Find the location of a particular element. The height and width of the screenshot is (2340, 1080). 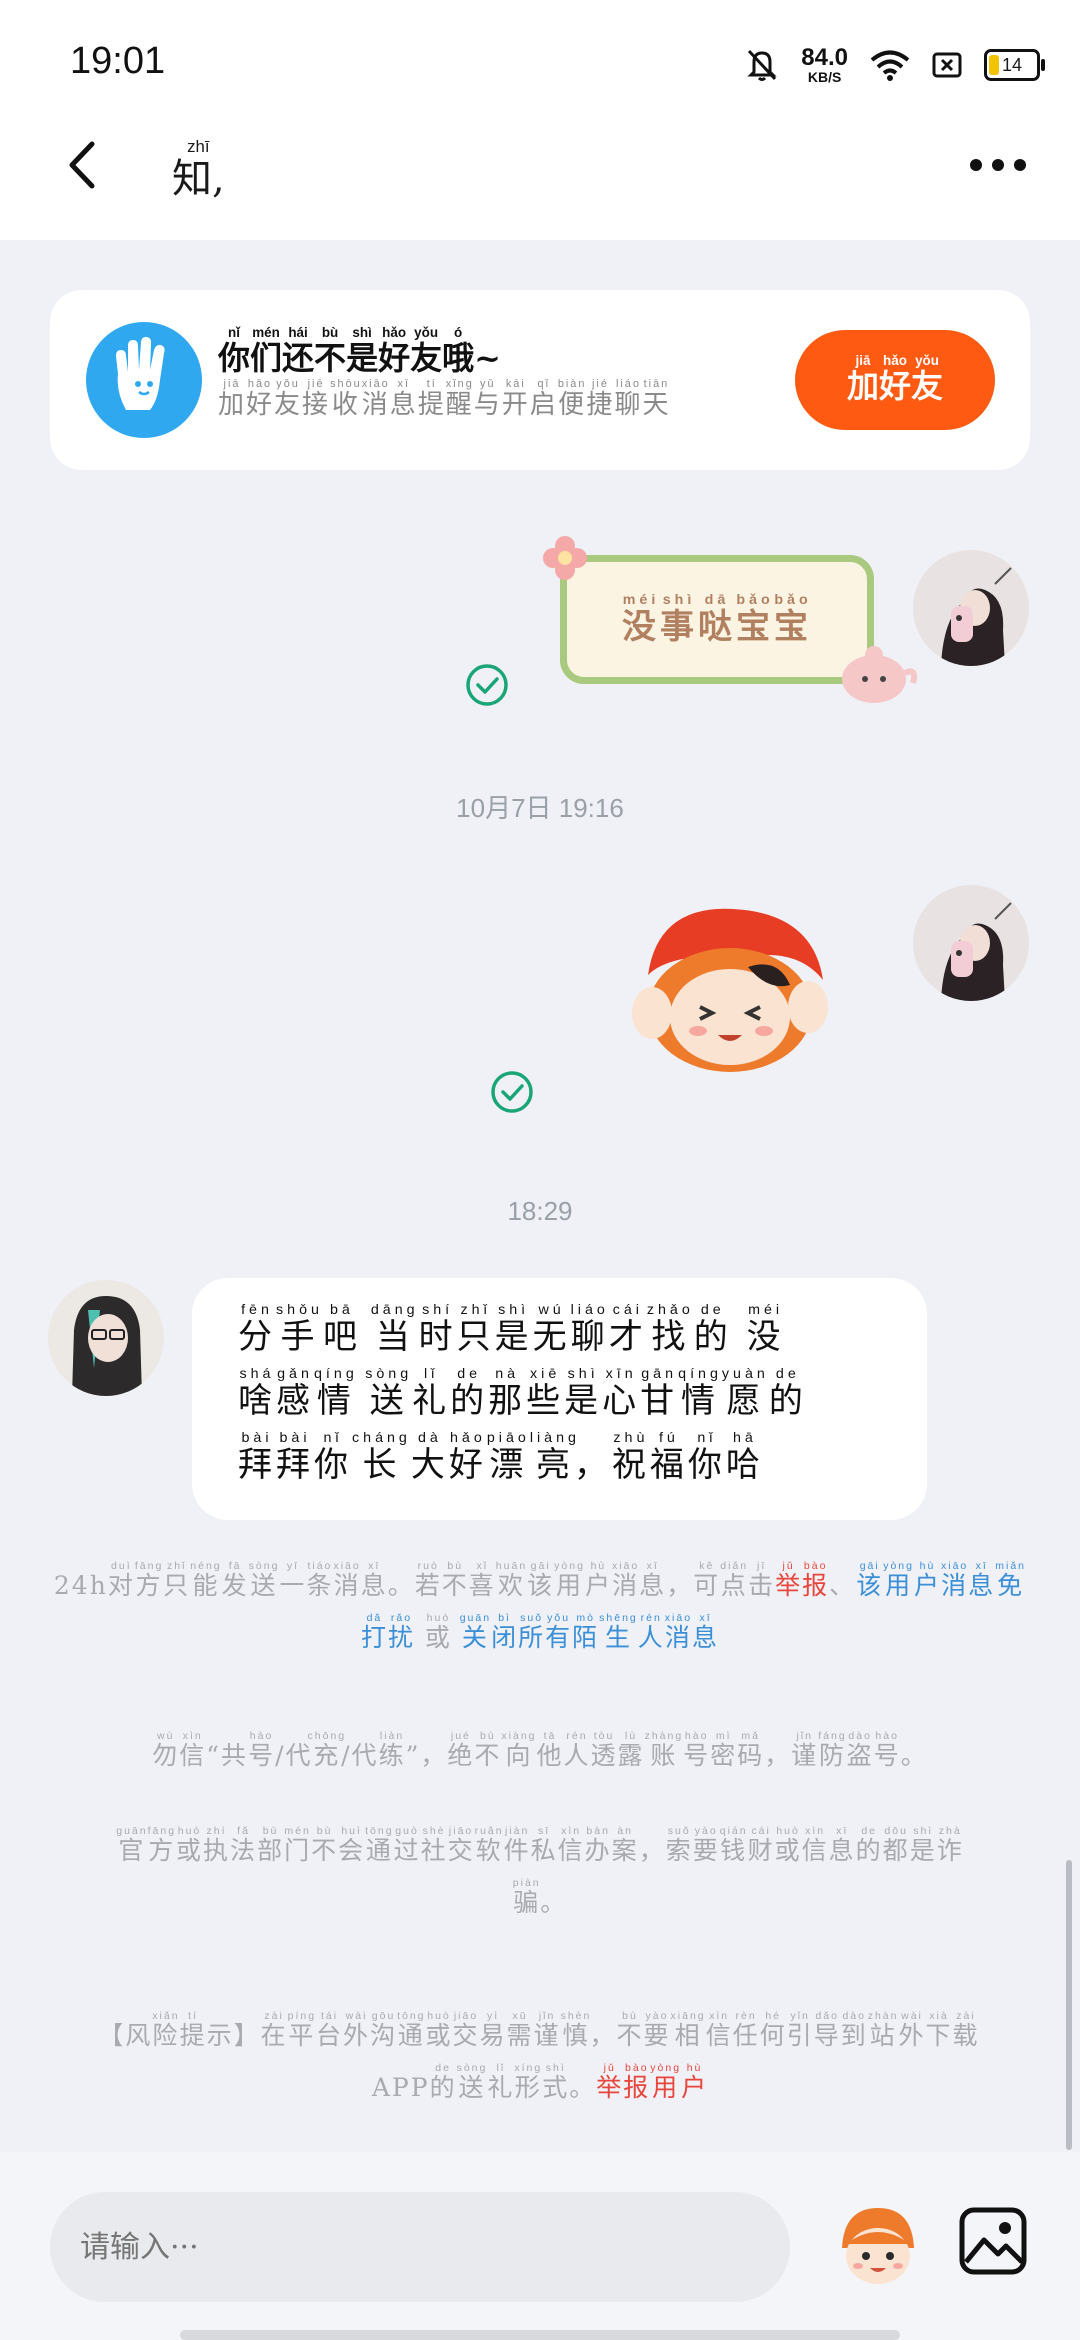

notice-account-safety-char: 信xìn is located at coordinates (193, 1750).